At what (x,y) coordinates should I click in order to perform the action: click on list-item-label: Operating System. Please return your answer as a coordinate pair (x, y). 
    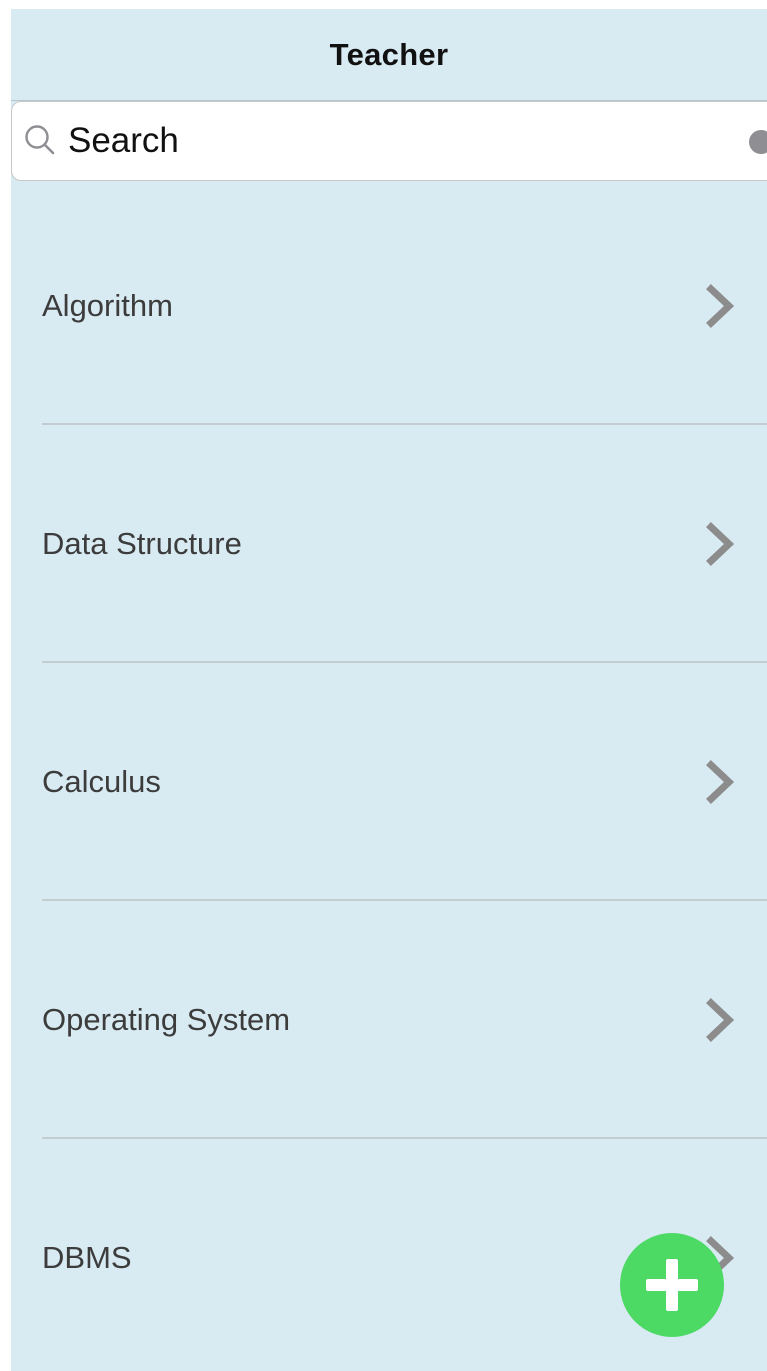
    Looking at the image, I should click on (166, 1019).